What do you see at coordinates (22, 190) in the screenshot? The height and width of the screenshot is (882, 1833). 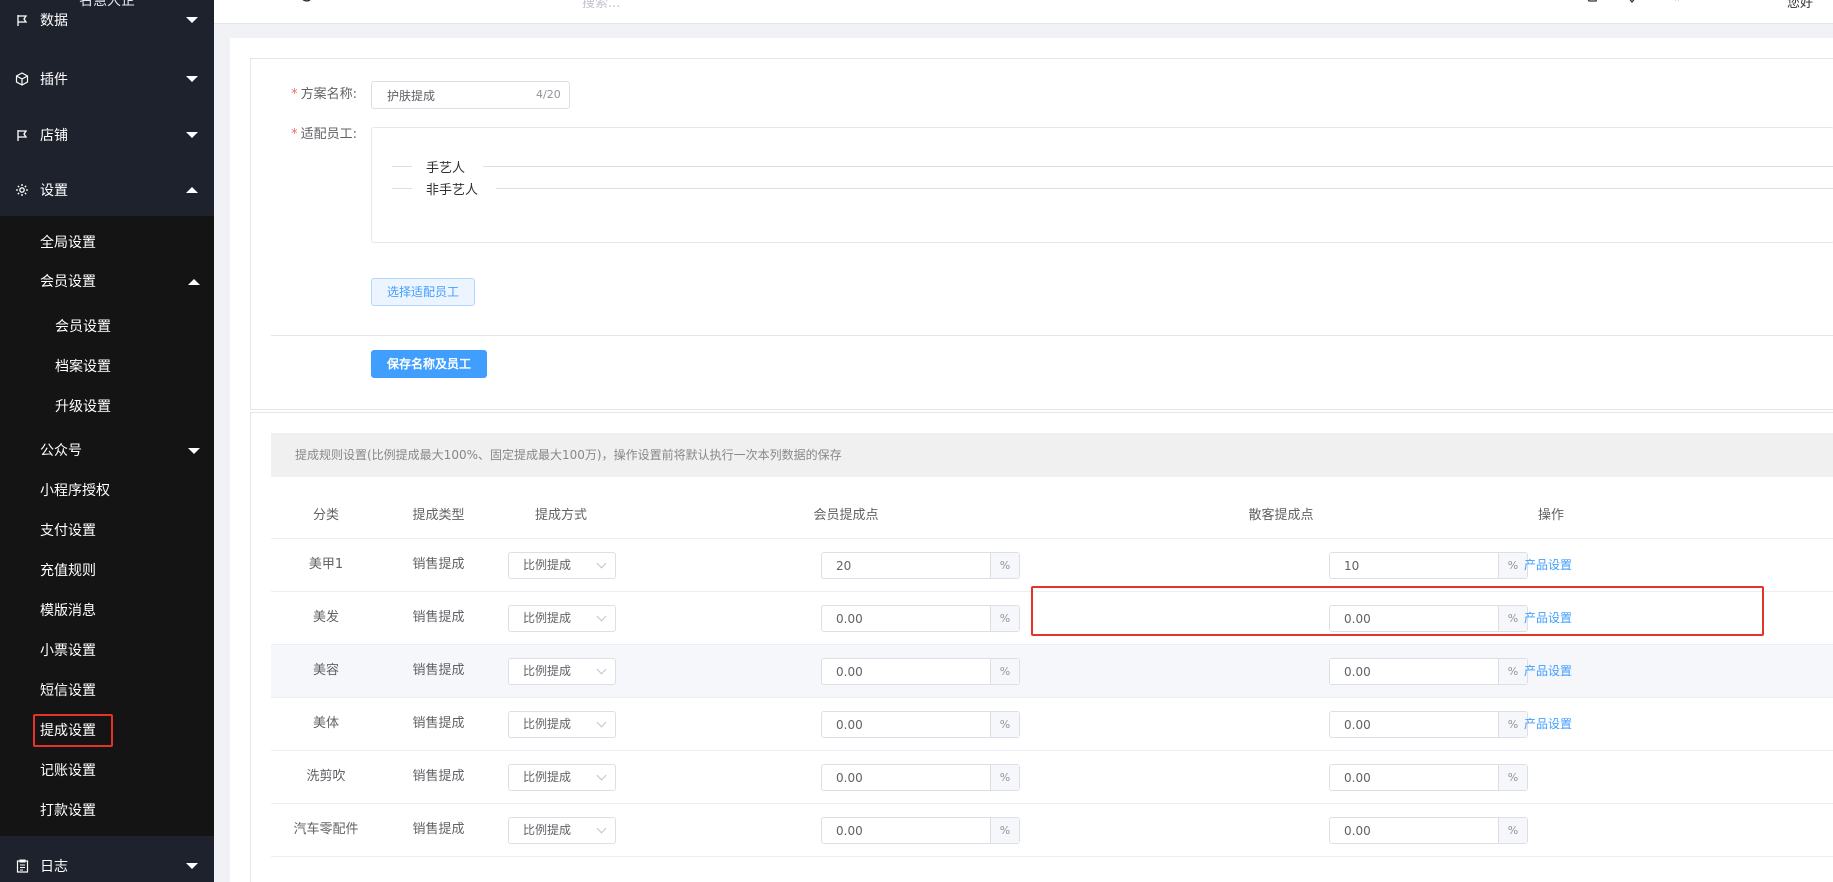 I see `gear-icon` at bounding box center [22, 190].